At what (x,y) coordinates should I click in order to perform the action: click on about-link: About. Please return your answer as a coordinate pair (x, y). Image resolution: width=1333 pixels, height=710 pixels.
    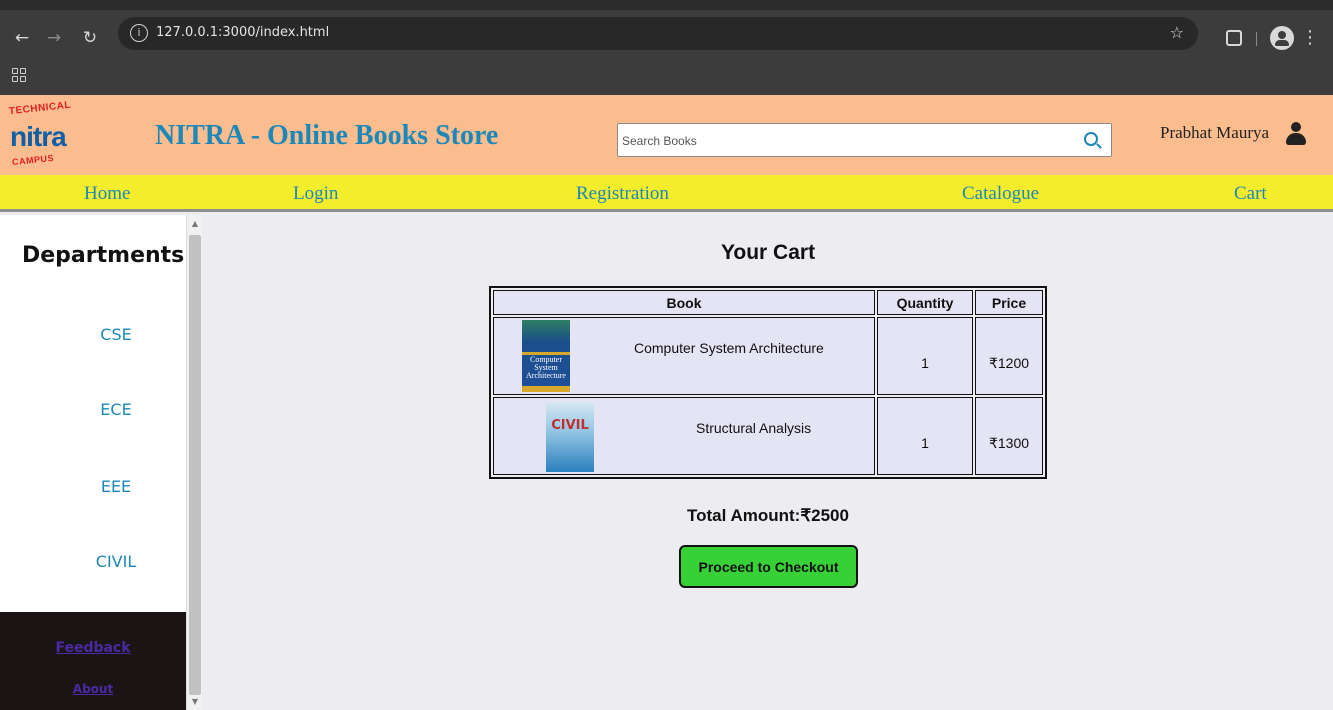
    Looking at the image, I should click on (93, 689).